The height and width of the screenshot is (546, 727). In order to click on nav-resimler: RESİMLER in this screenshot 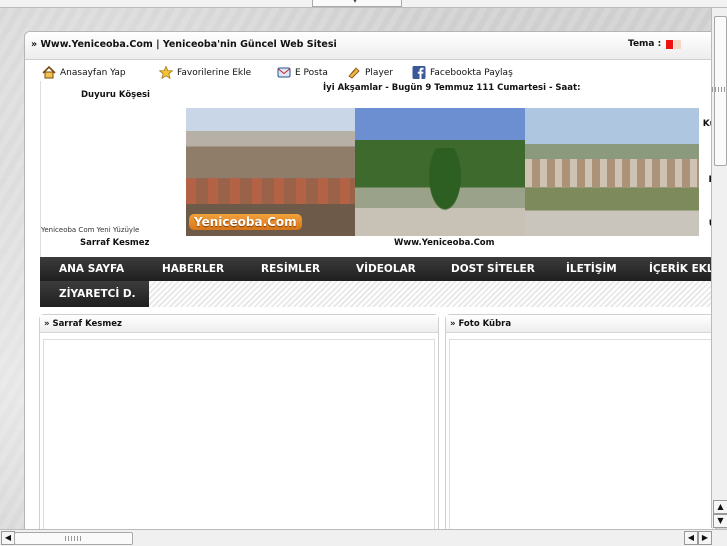, I will do `click(290, 269)`.